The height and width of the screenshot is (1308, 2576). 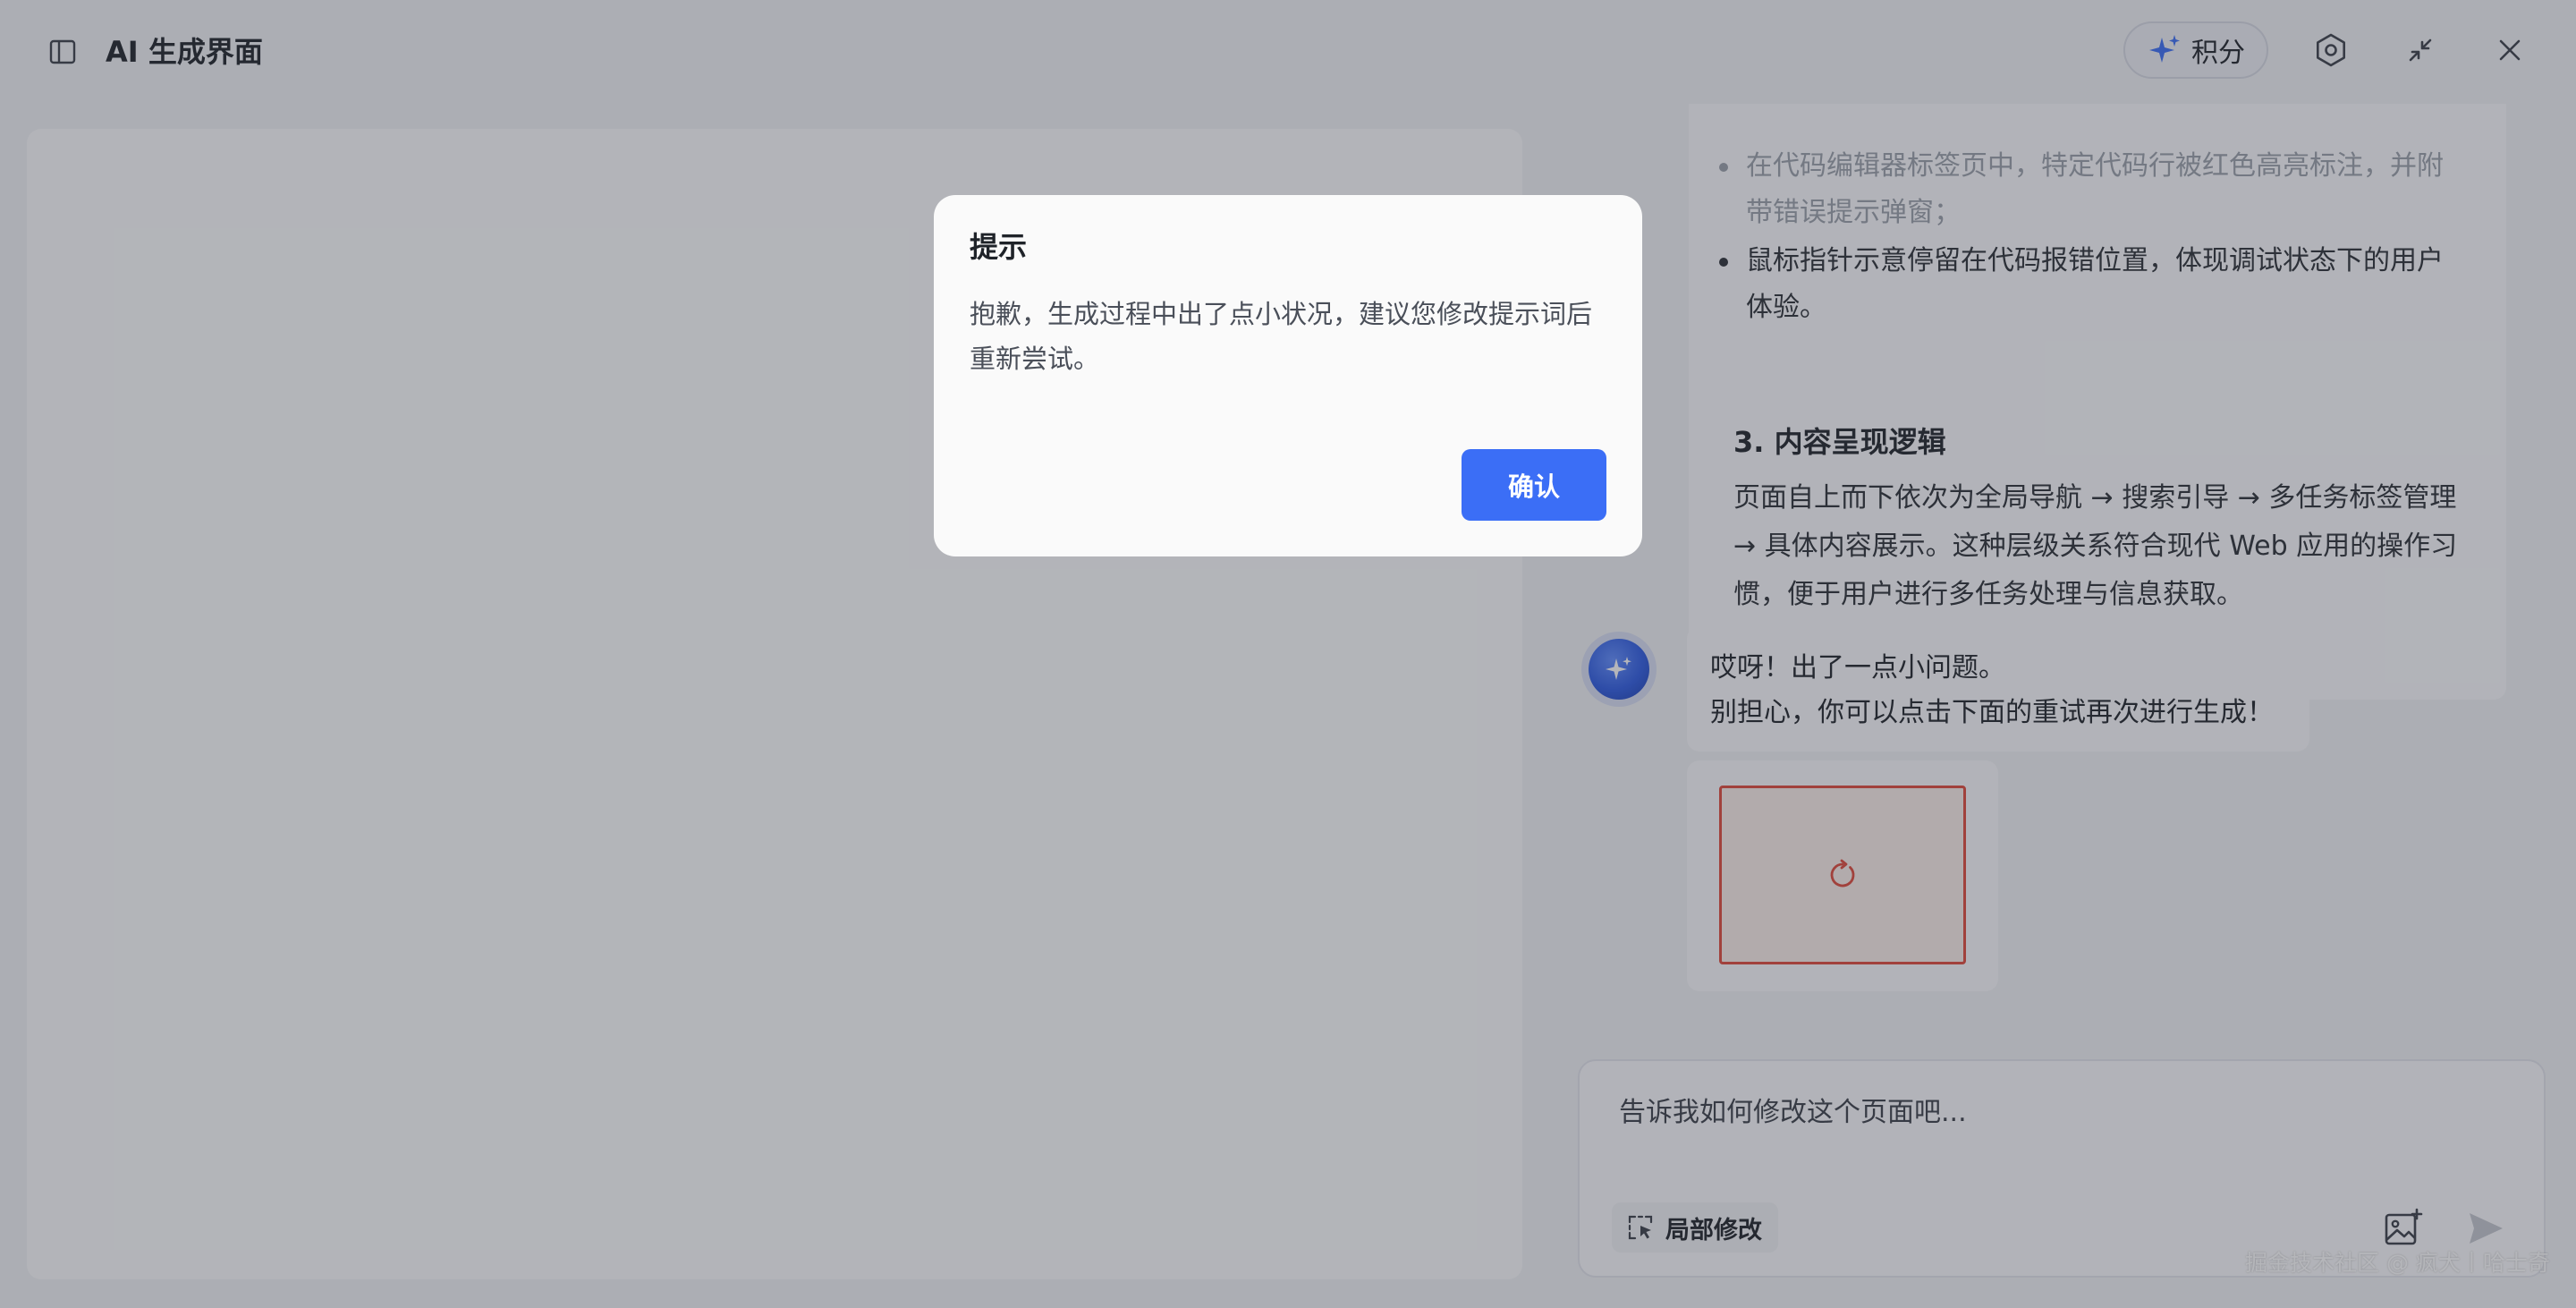 I want to click on confirm-button: 确认, so click(x=1534, y=485).